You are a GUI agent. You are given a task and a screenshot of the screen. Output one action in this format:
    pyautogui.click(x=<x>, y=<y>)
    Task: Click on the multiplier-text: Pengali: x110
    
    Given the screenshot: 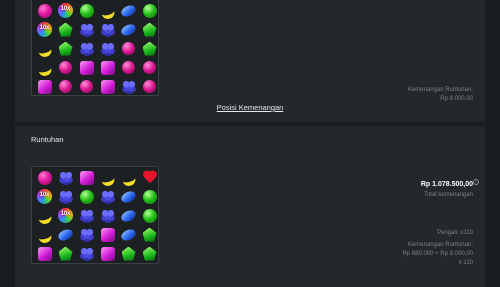 What is the action you would take?
    pyautogui.click(x=455, y=233)
    